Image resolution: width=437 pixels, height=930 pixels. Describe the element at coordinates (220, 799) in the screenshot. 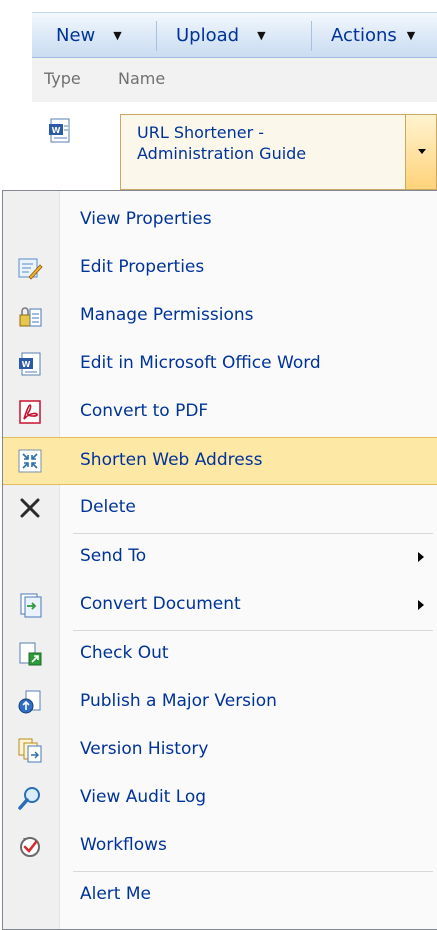

I see `menu-item-view-audit-log: View Audit Log` at that location.